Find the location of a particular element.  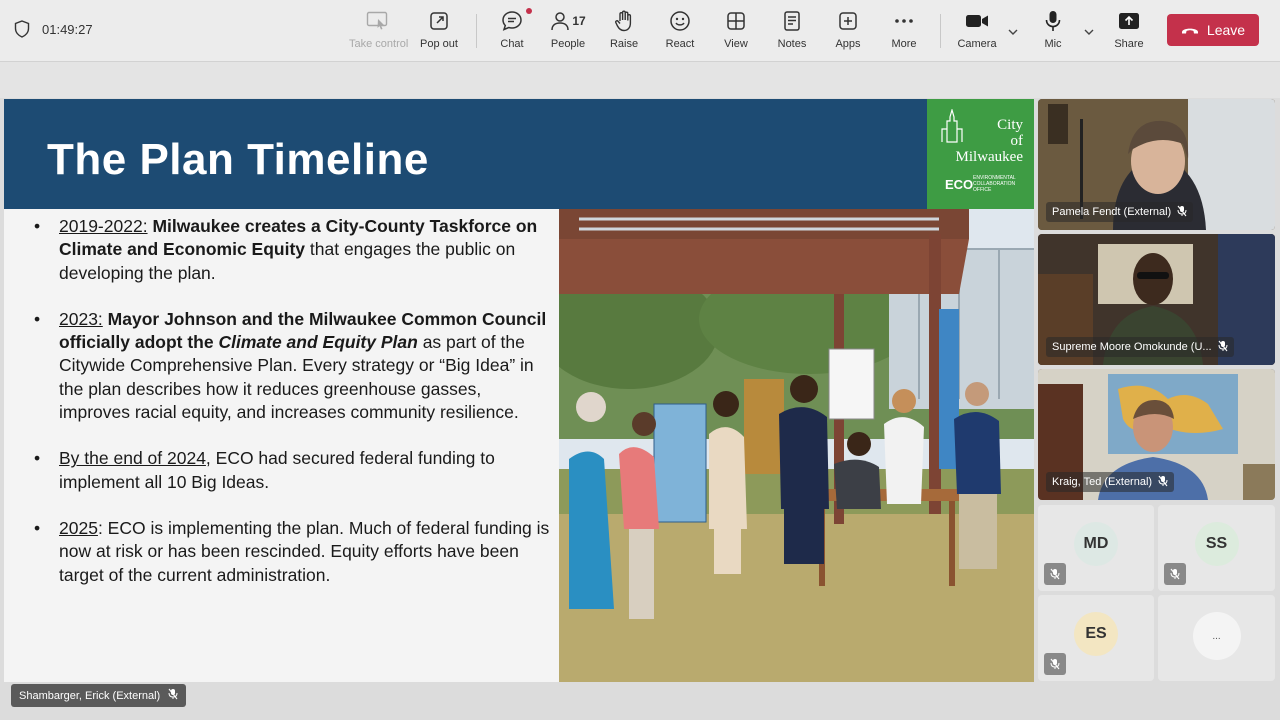

react-label: React is located at coordinates (680, 44).